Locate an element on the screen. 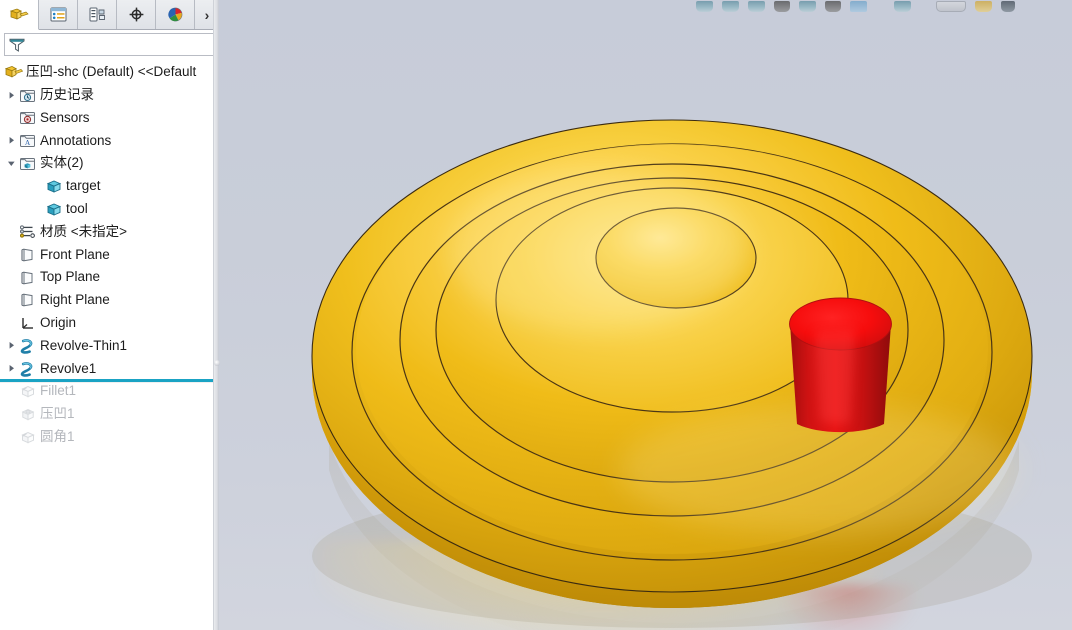  tree-item-annotations: A Annotations is located at coordinates (109, 140).